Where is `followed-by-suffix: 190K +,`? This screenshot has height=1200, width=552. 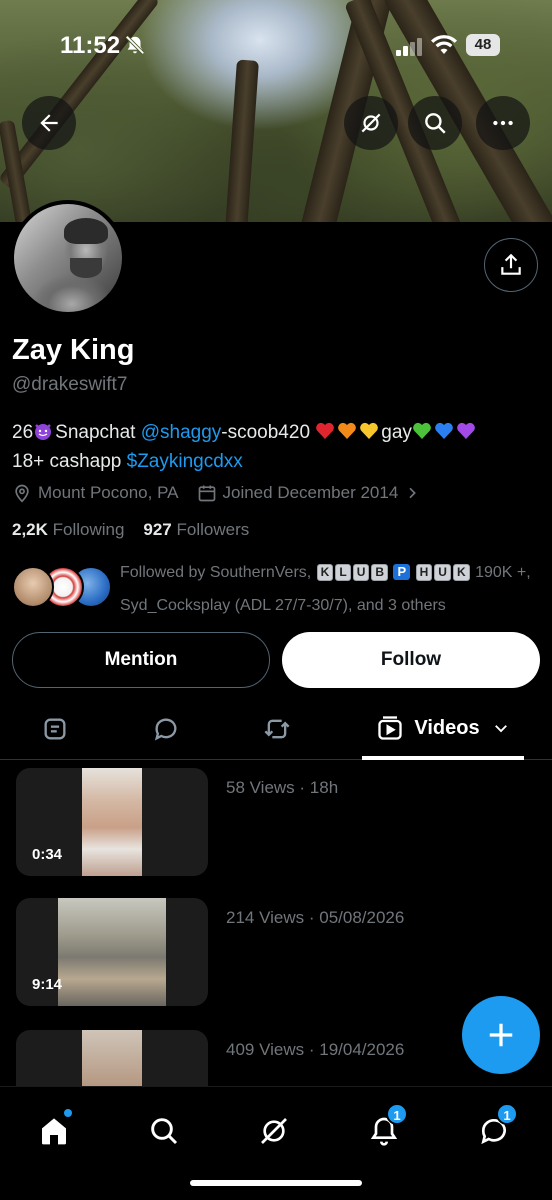 followed-by-suffix: 190K +, is located at coordinates (503, 572).